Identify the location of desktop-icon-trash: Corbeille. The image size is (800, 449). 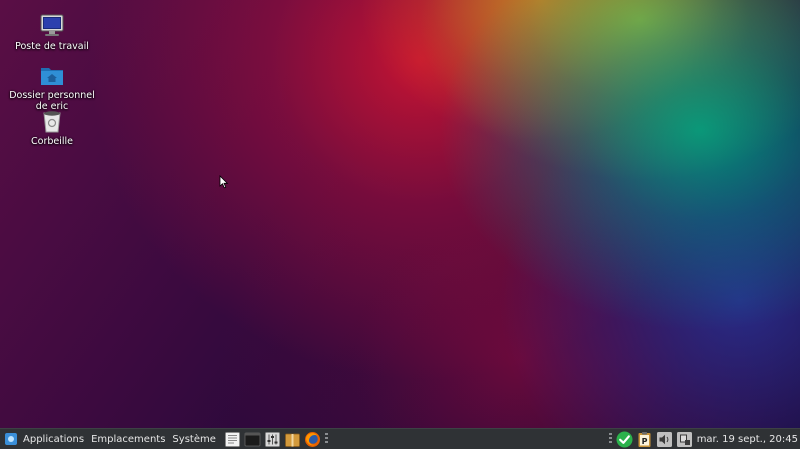
(52, 127).